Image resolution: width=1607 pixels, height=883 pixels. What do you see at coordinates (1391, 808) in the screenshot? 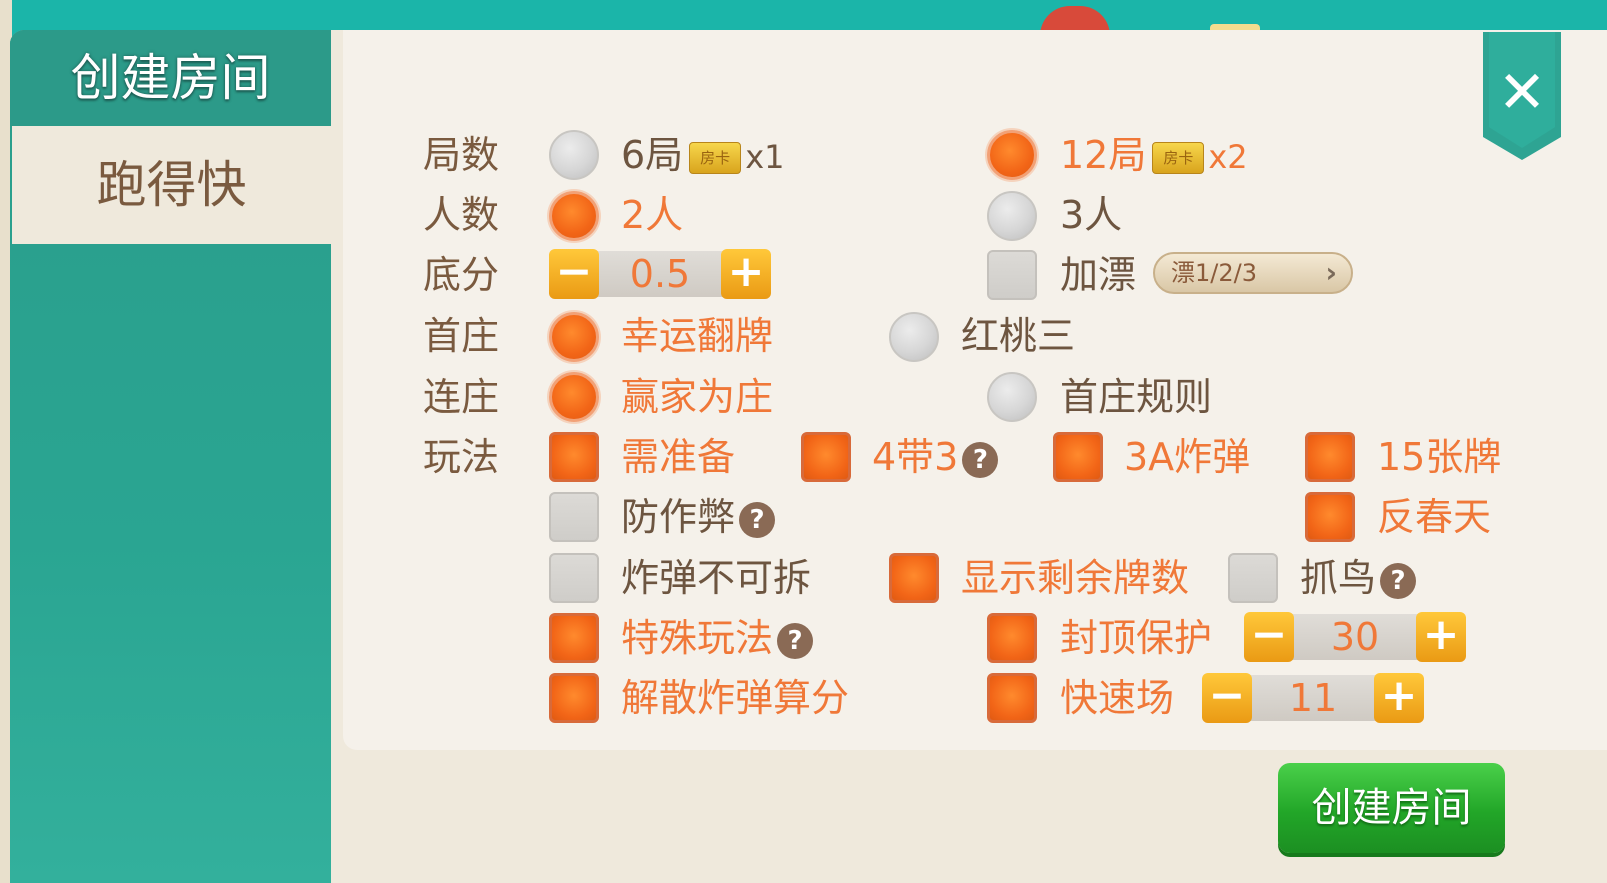
I see `create-room-button: 创建房间` at bounding box center [1391, 808].